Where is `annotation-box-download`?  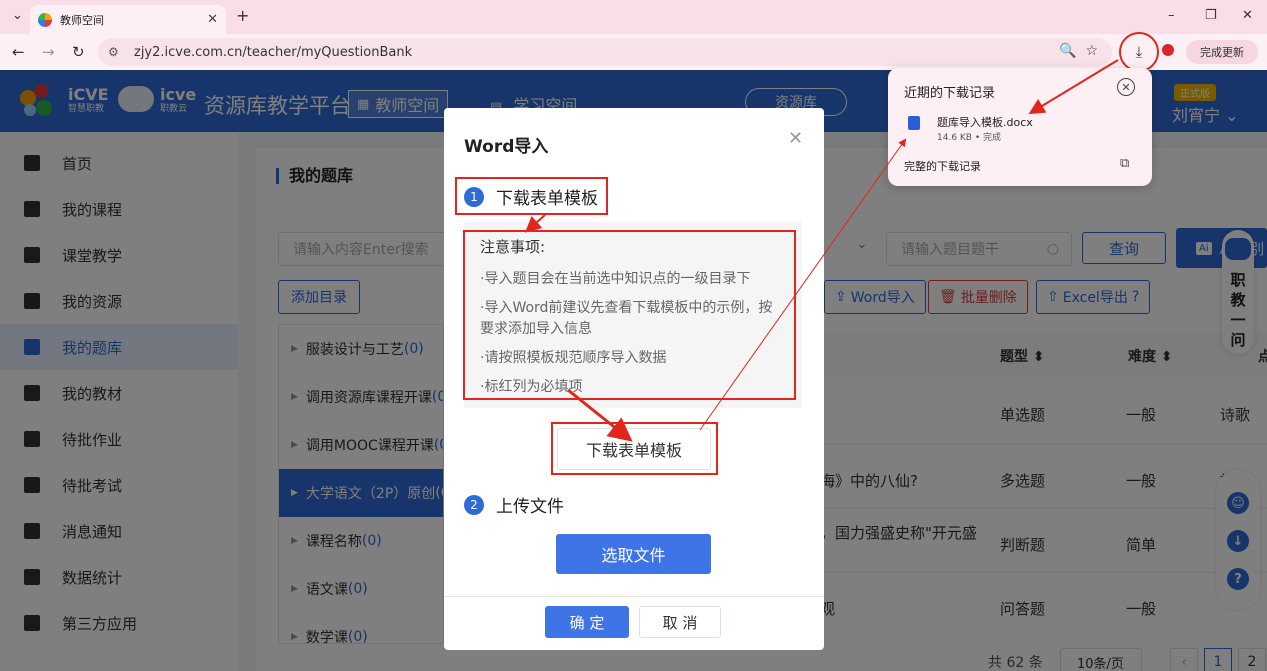
annotation-box-download is located at coordinates (634, 448).